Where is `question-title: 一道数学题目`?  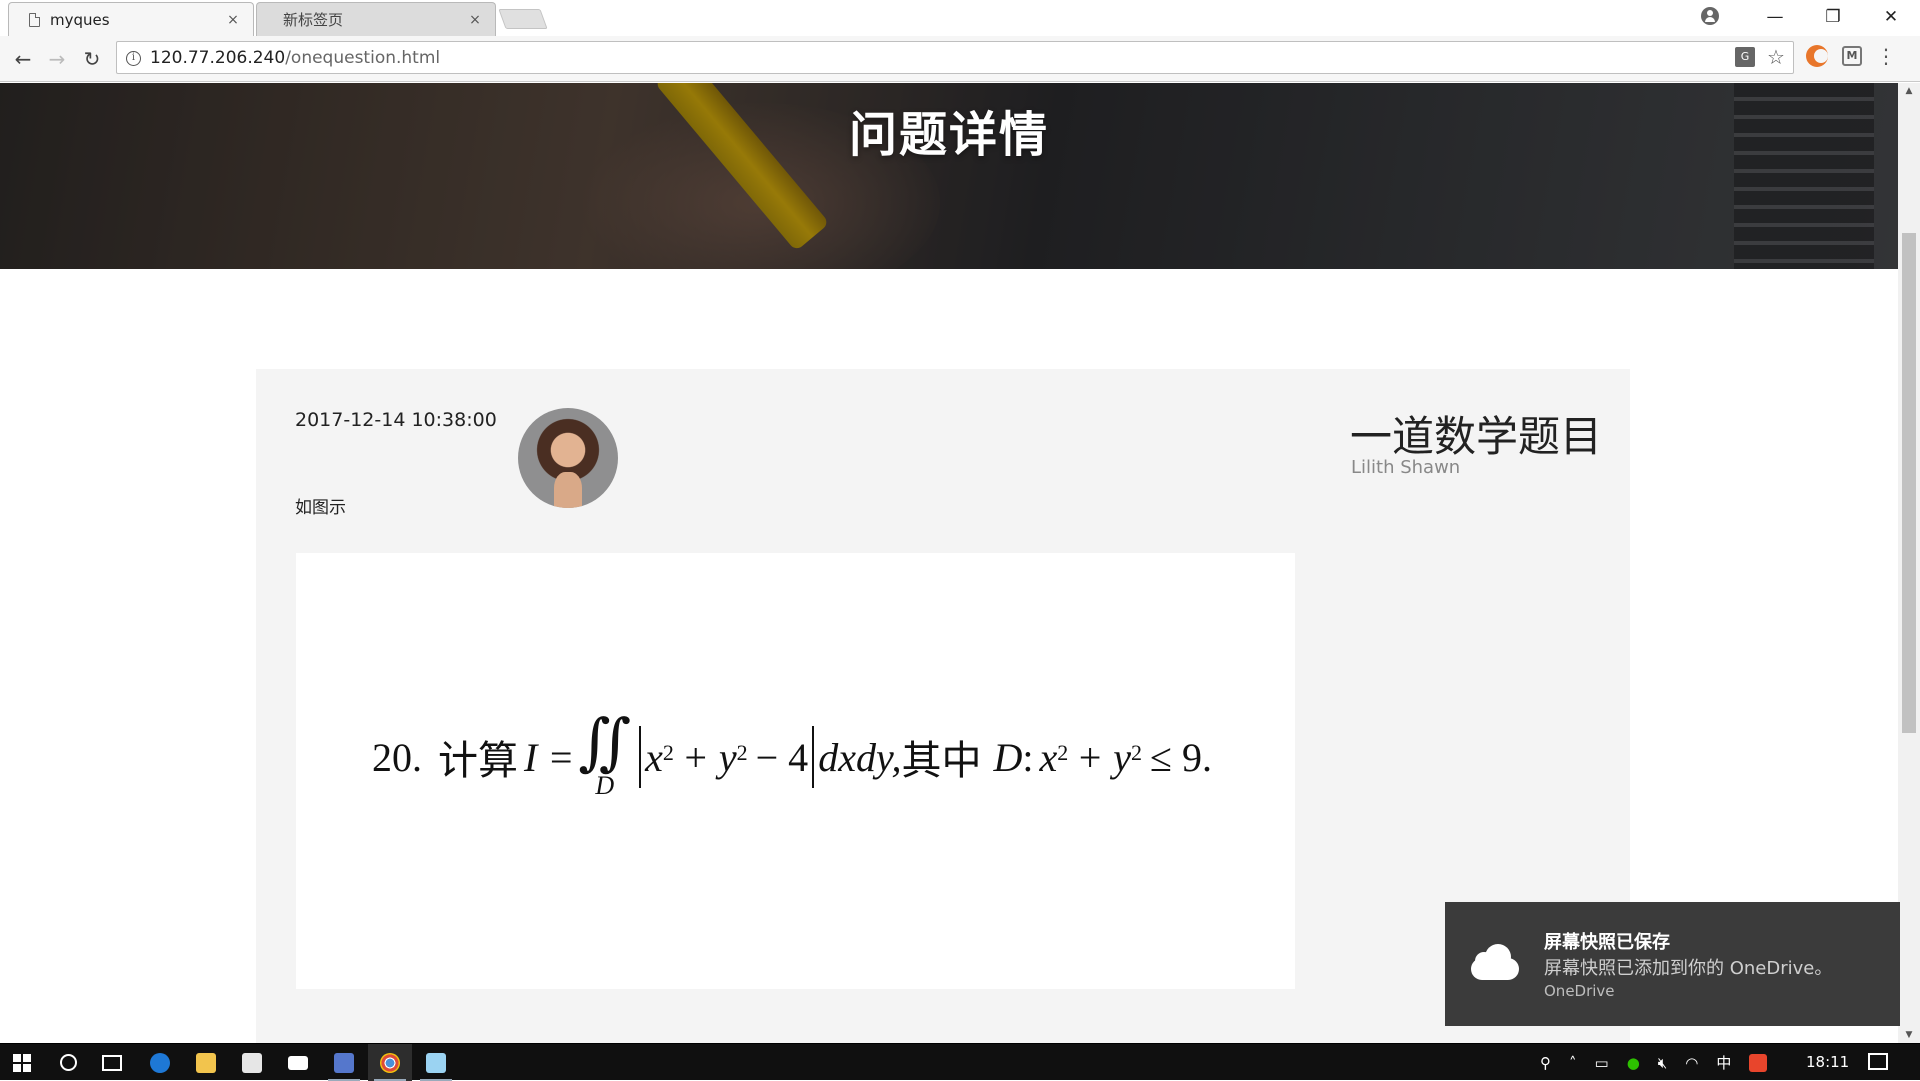 question-title: 一道数学题目 is located at coordinates (1476, 436).